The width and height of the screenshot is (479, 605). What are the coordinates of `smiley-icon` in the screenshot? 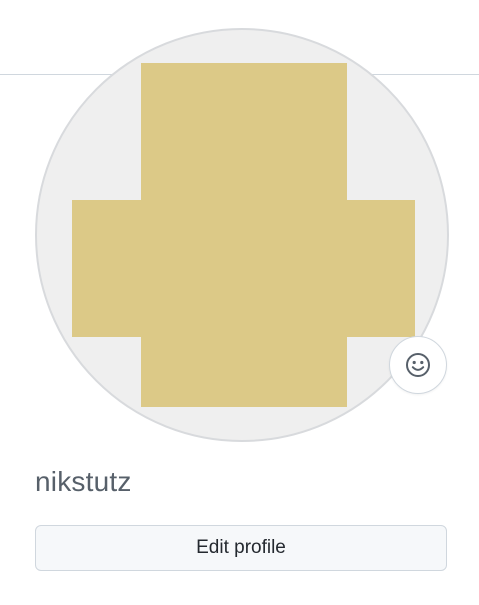 It's located at (418, 365).